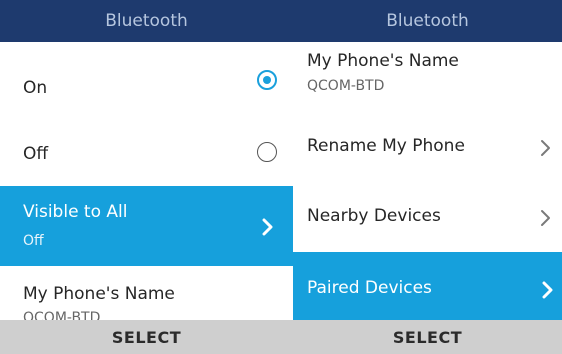 The width and height of the screenshot is (562, 354). I want to click on option-on-label: On, so click(35, 88).